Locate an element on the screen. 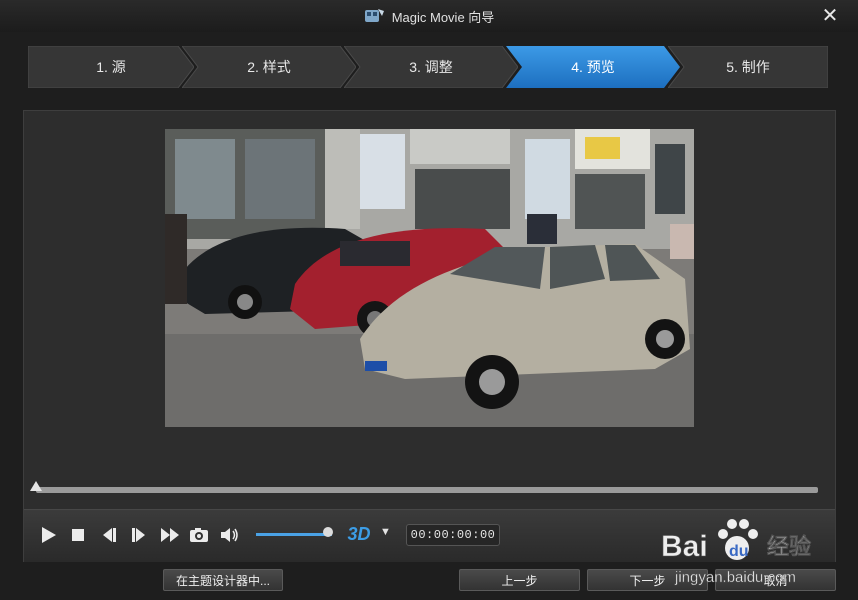 This screenshot has width=858, height=600. step-preview: 4. 预览 is located at coordinates (593, 67).